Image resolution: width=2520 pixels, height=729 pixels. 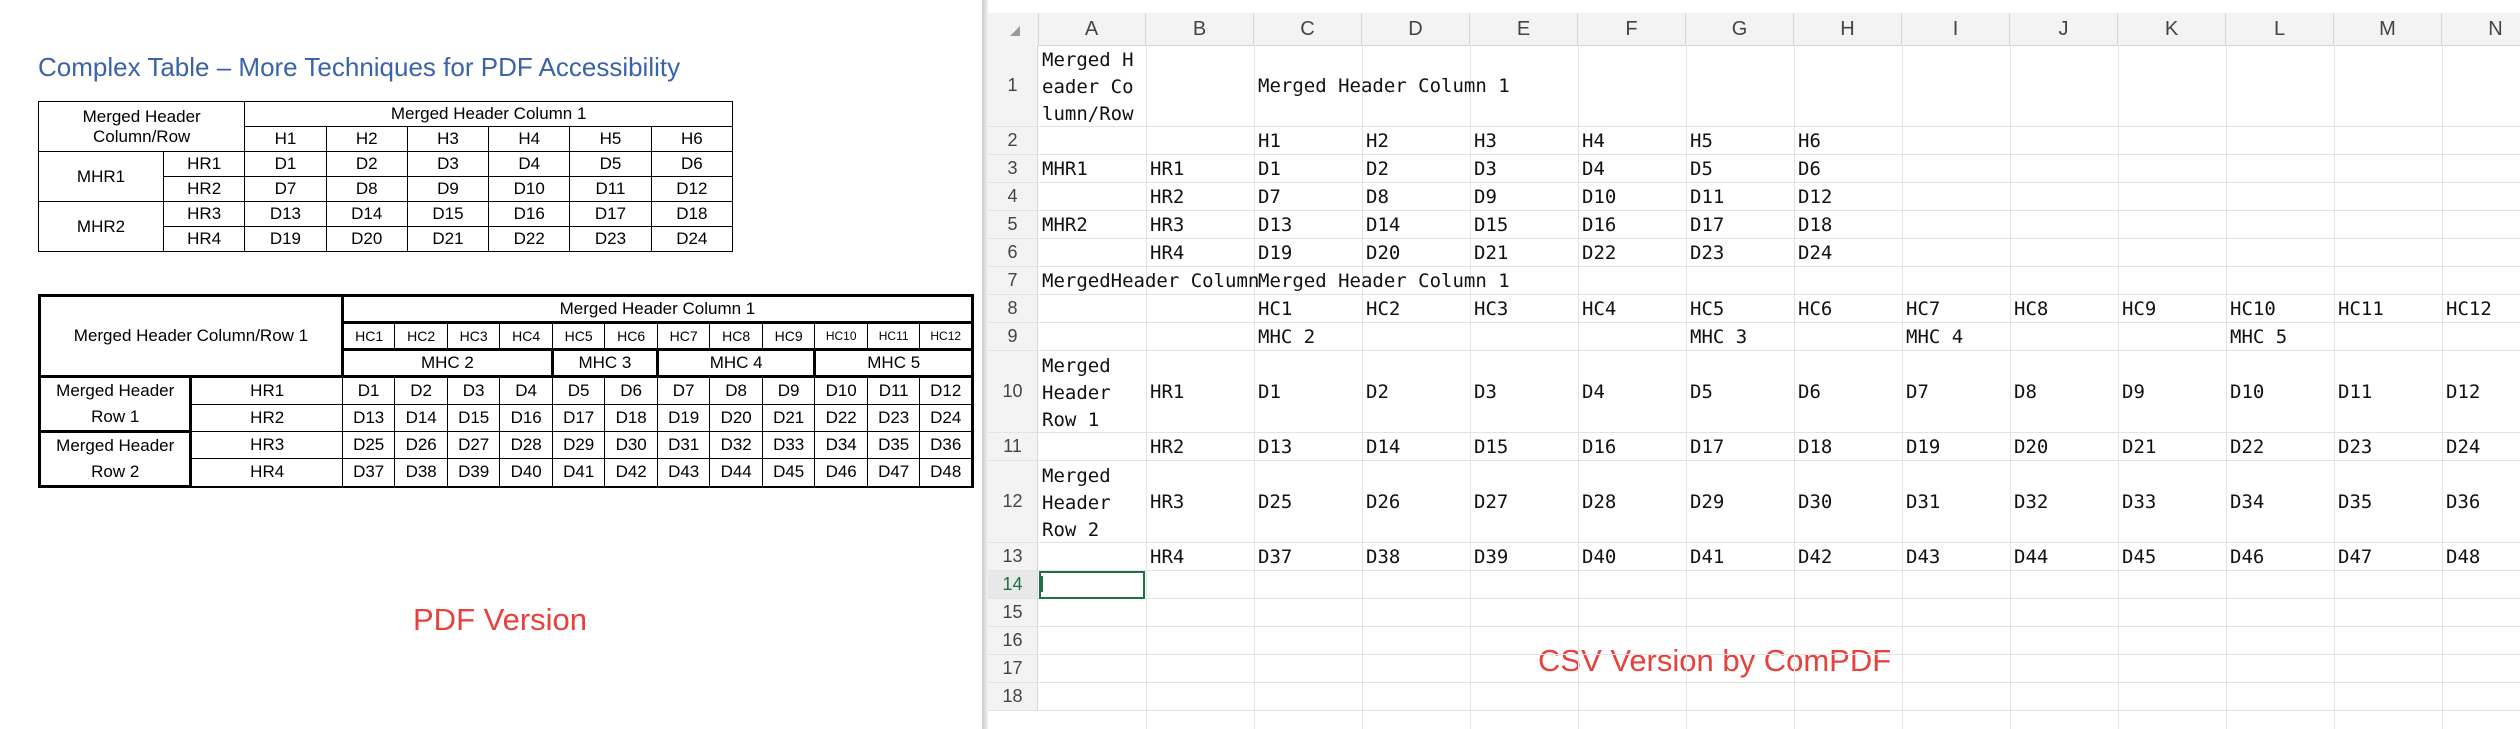 I want to click on cell-g5: D17, so click(x=1705, y=225).